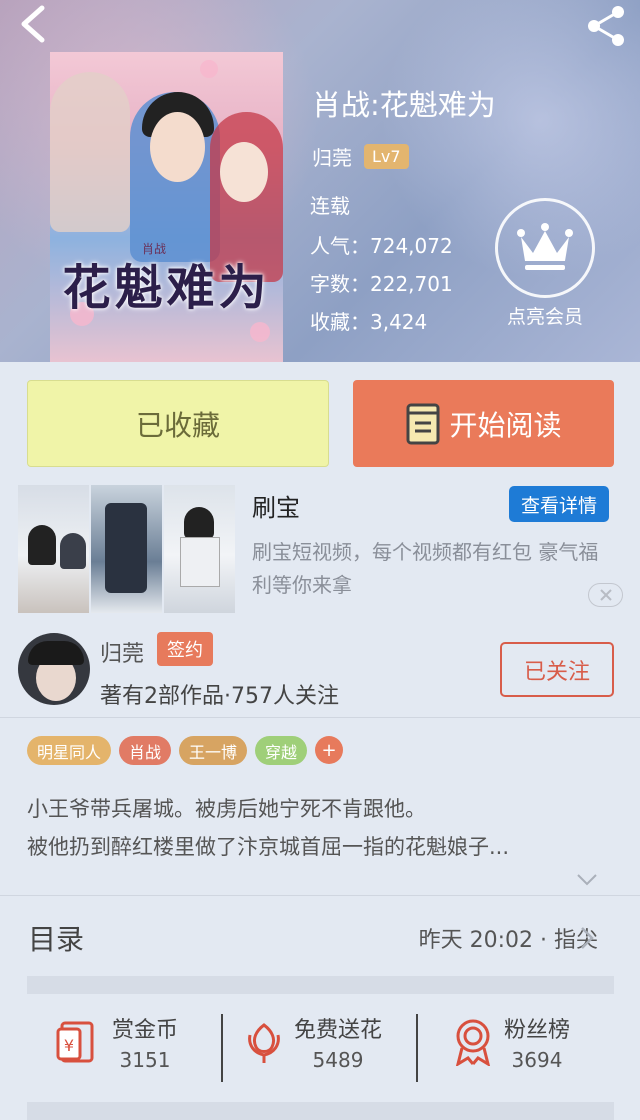 The width and height of the screenshot is (640, 1120). Describe the element at coordinates (425, 568) in the screenshot. I see `ad-description: 刷宝短视频，每个视频都有红包 豪气福利等你来拿` at that location.